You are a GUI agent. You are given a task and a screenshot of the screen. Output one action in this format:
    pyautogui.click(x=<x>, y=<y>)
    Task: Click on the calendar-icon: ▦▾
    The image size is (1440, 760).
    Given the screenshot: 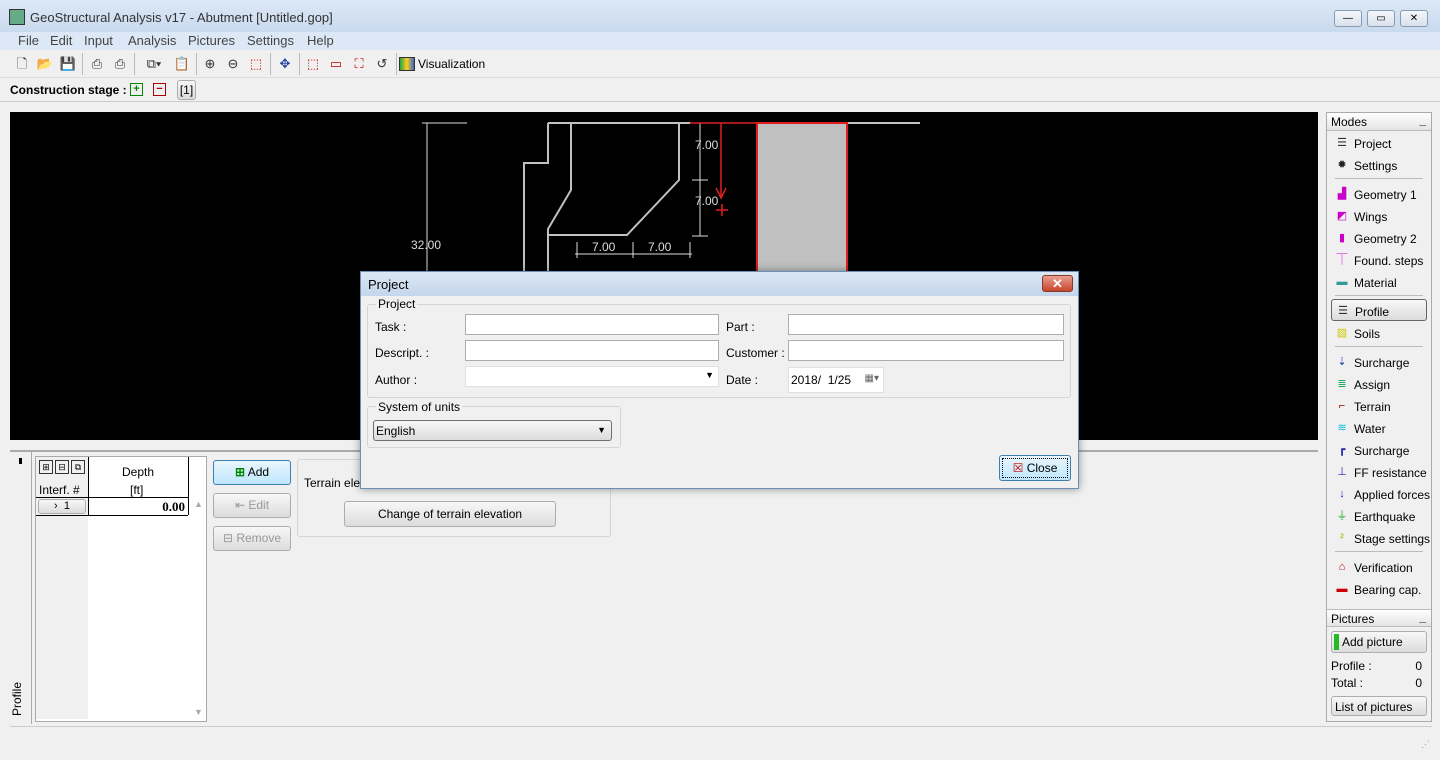 What is the action you would take?
    pyautogui.click(x=872, y=378)
    